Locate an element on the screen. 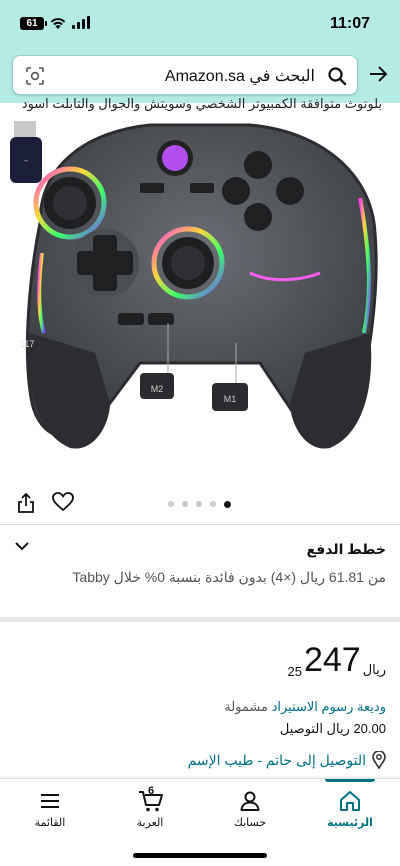 The image size is (400, 866). price-fraction: 25 is located at coordinates (294, 671).